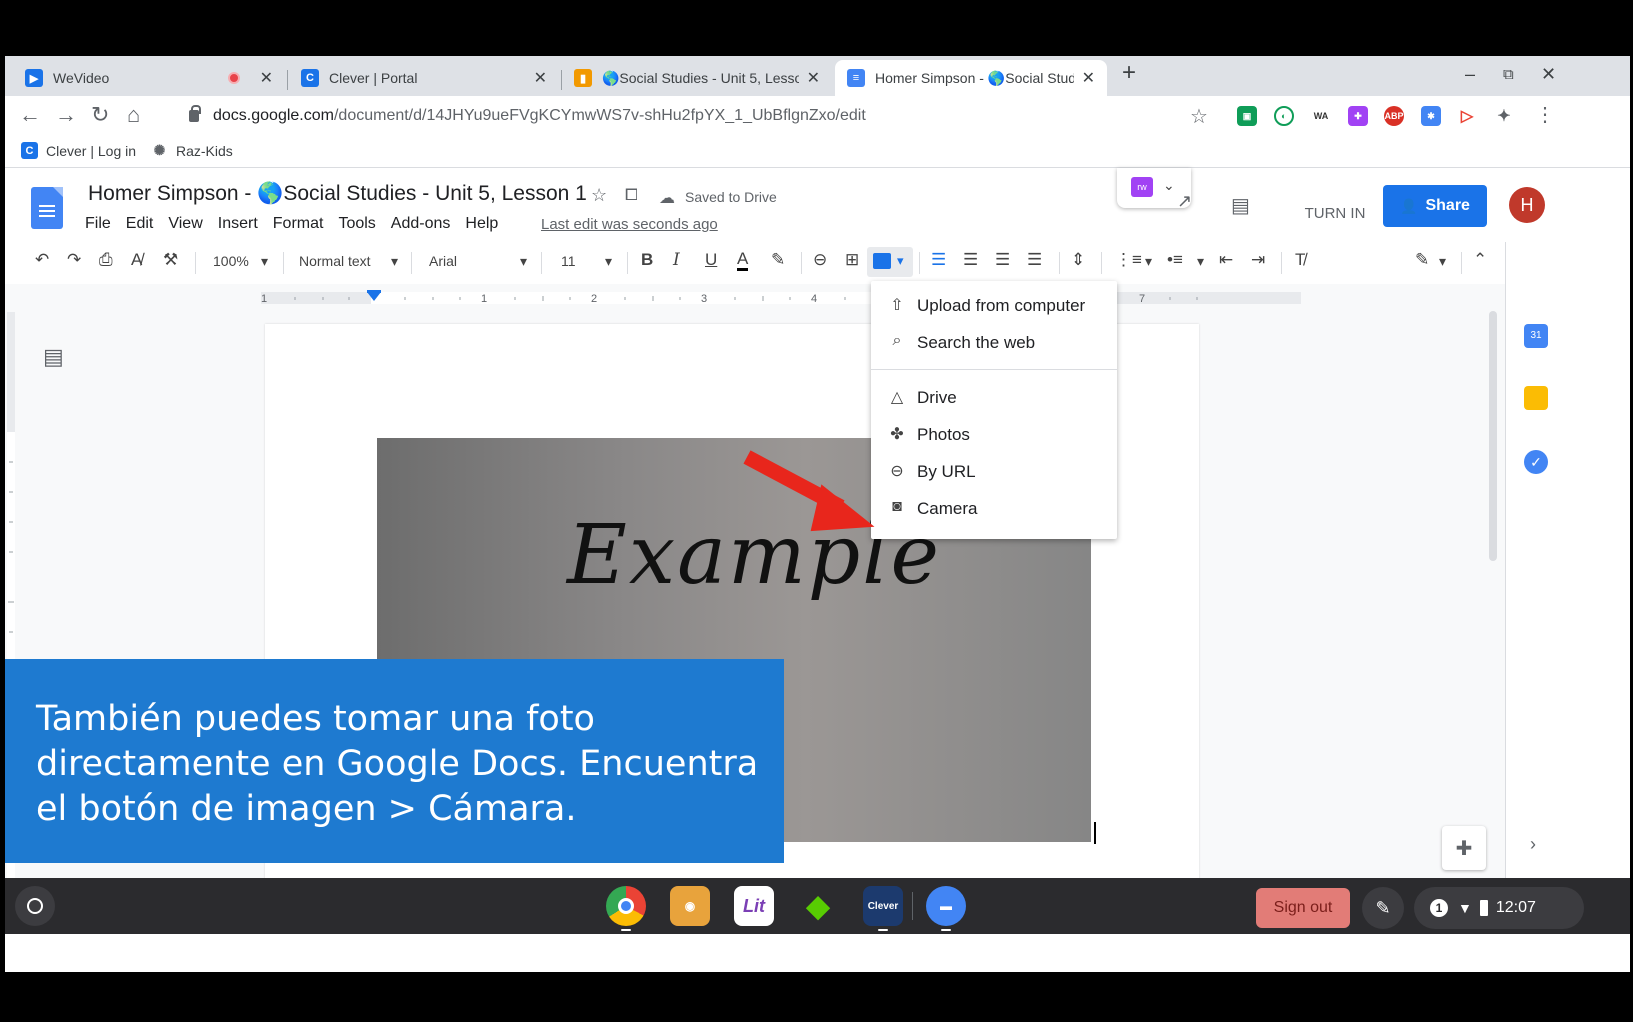 The image size is (1633, 1022). Describe the element at coordinates (298, 224) in the screenshot. I see `menu-format: Format` at that location.